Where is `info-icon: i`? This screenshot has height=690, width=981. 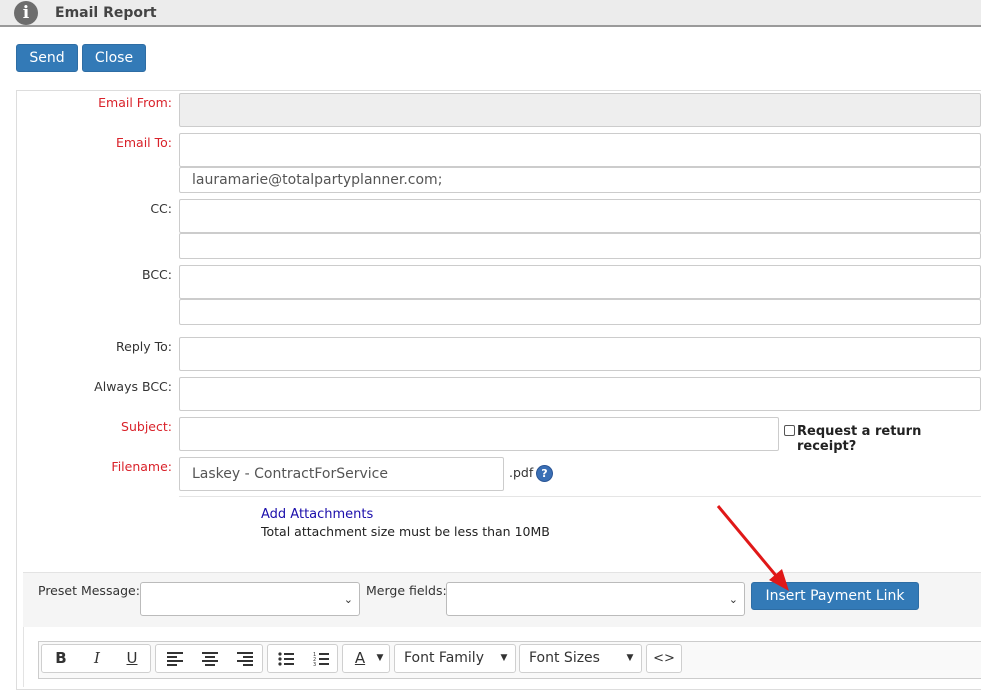 info-icon: i is located at coordinates (26, 13).